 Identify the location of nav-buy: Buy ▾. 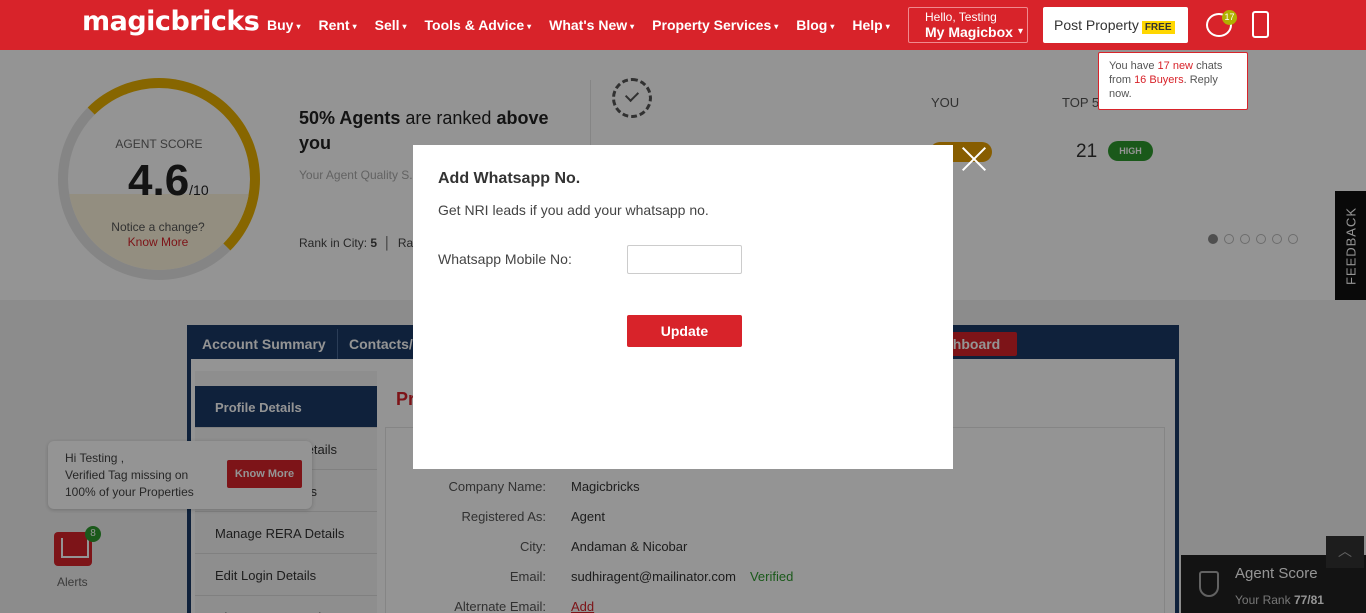
(283, 25).